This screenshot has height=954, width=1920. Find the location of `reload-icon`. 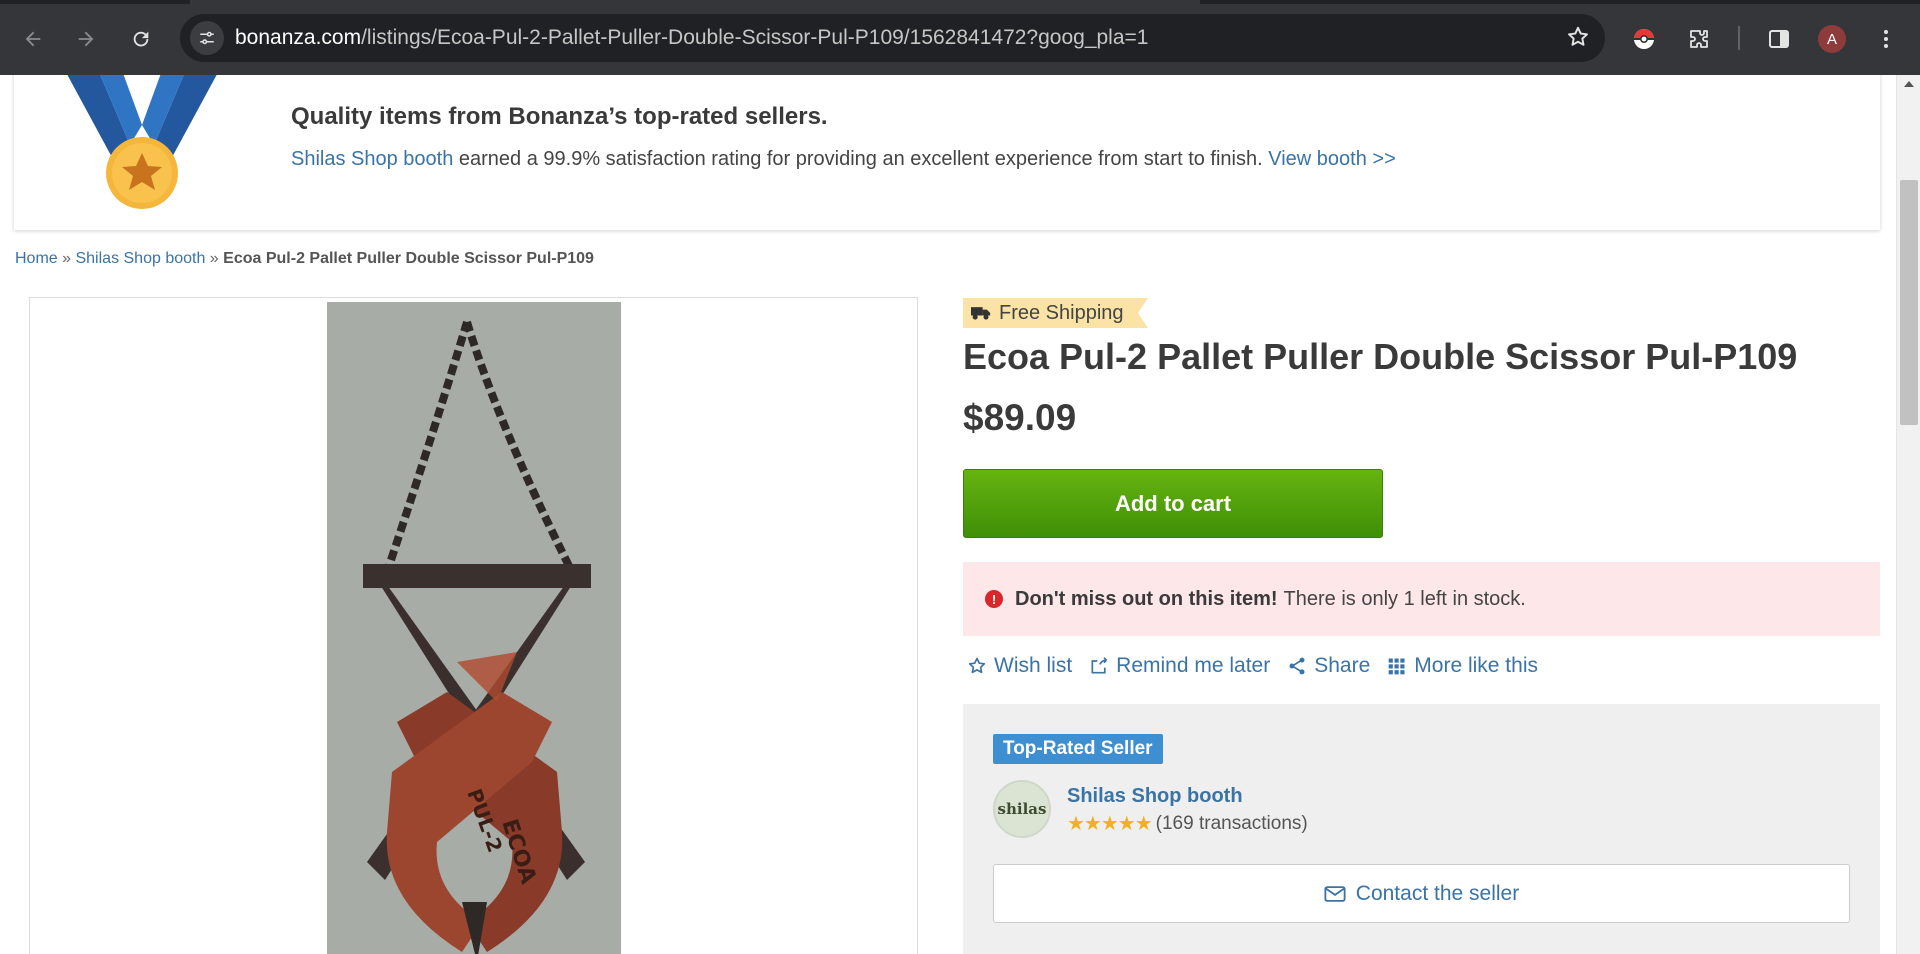

reload-icon is located at coordinates (141, 39).